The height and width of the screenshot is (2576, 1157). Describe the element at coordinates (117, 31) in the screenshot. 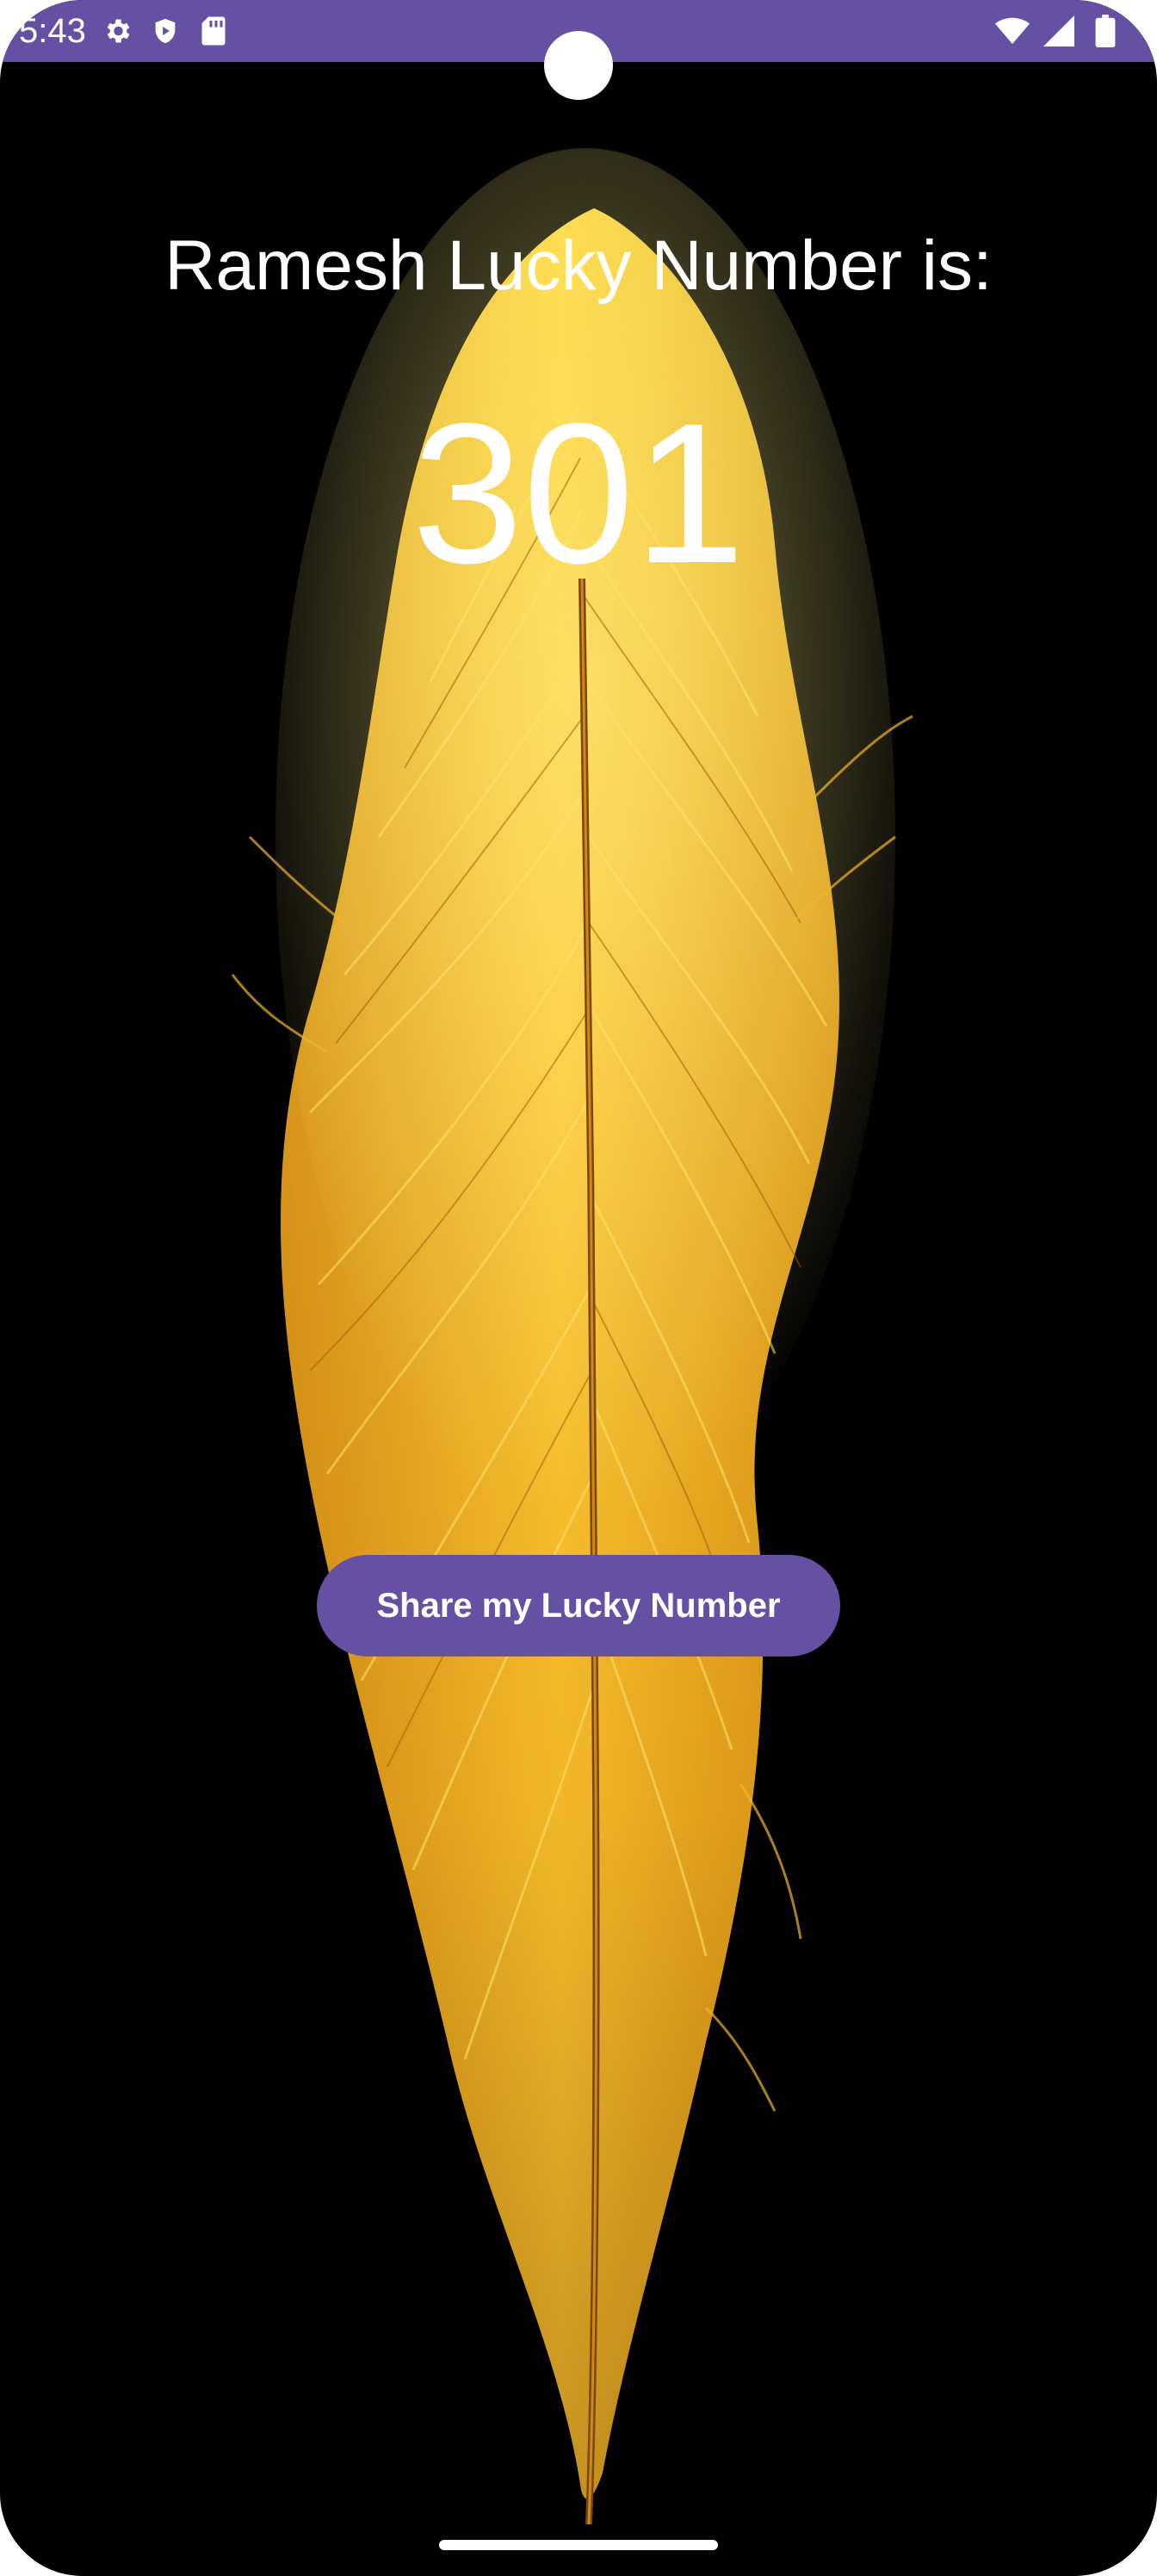

I see `gear-icon` at that location.